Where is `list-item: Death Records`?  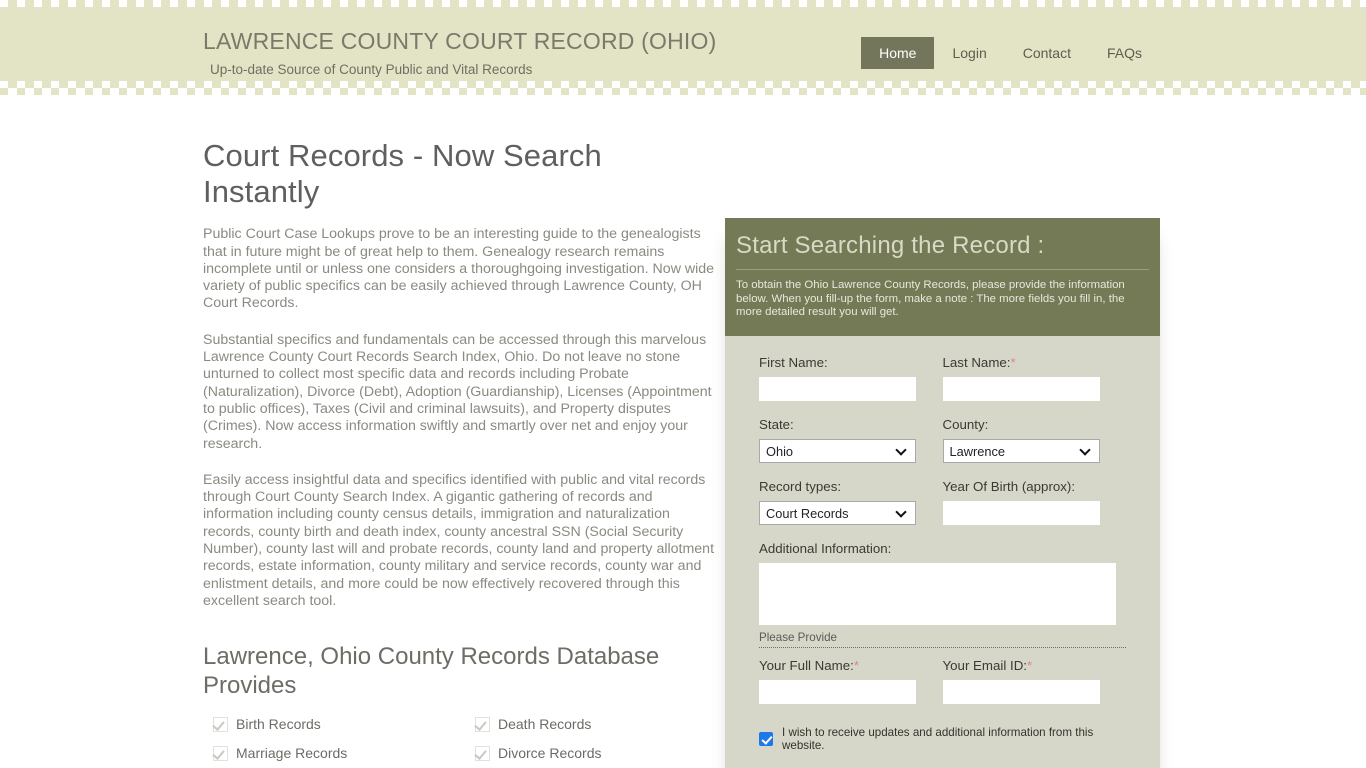
list-item: Death Records is located at coordinates (596, 724).